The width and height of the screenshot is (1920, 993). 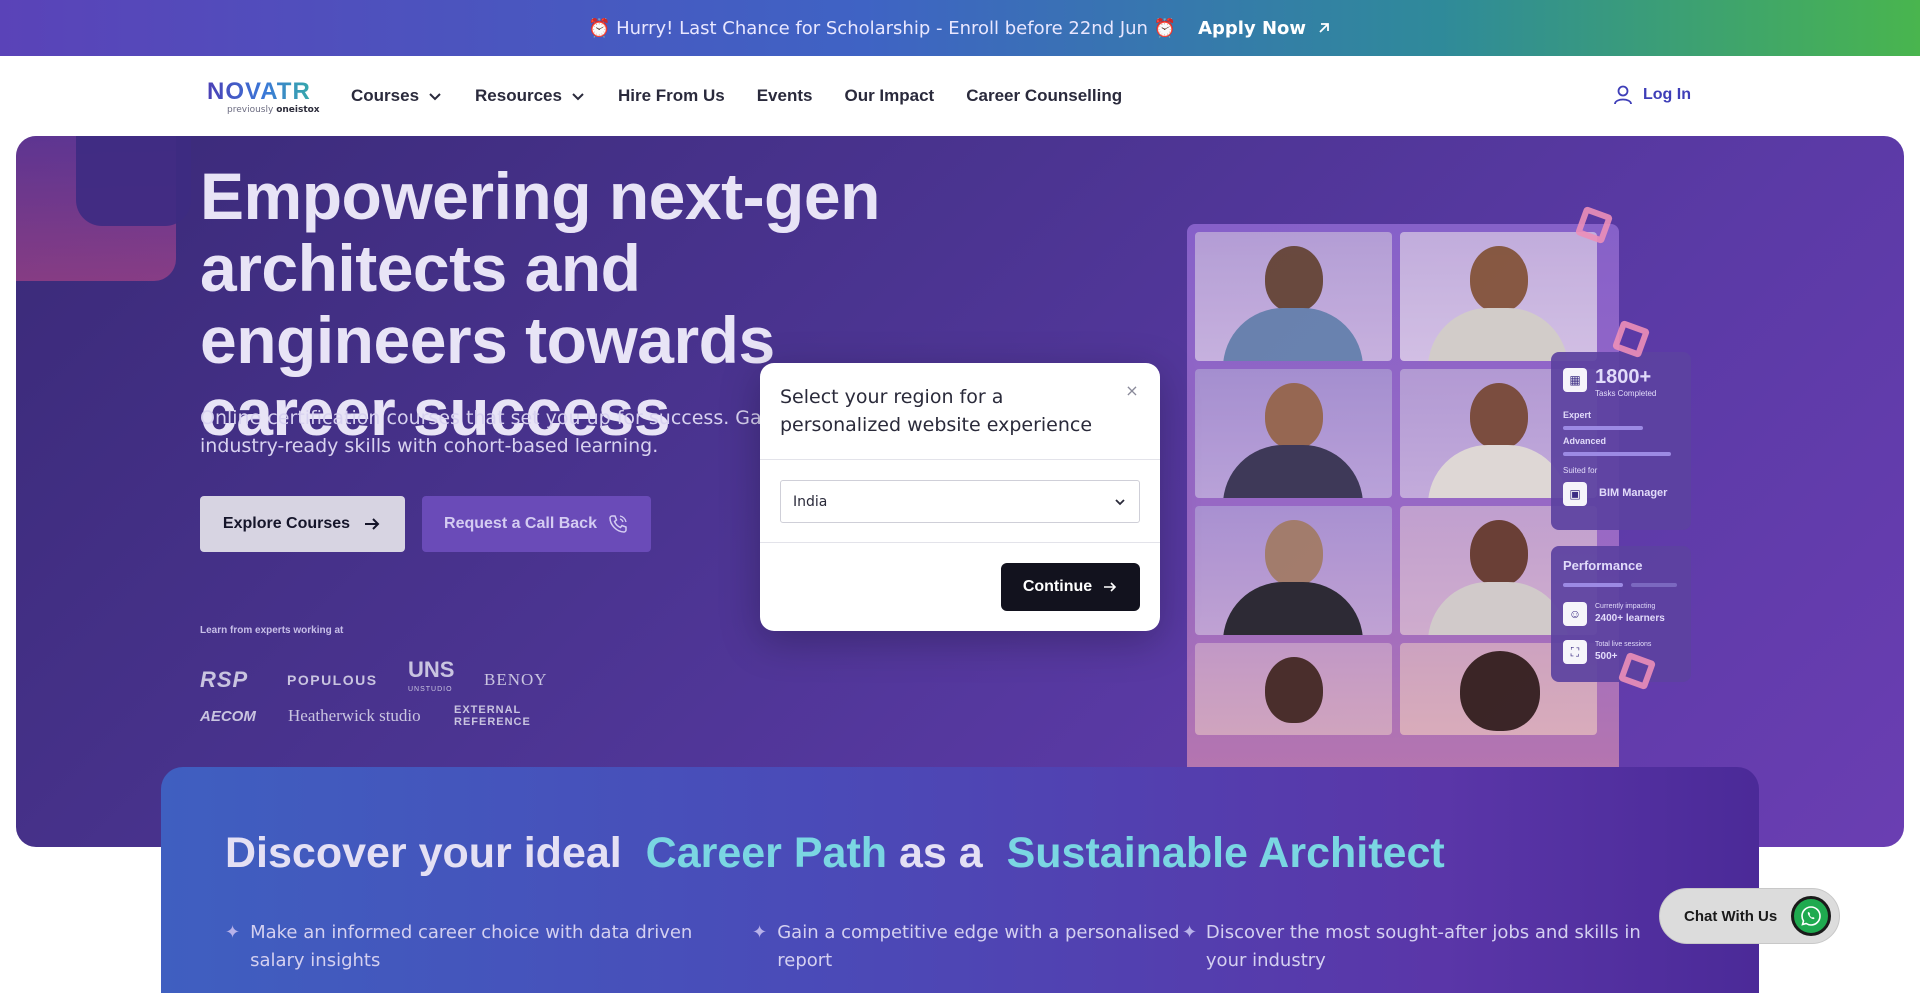 I want to click on career-heading-part2: as a, so click(x=941, y=853).